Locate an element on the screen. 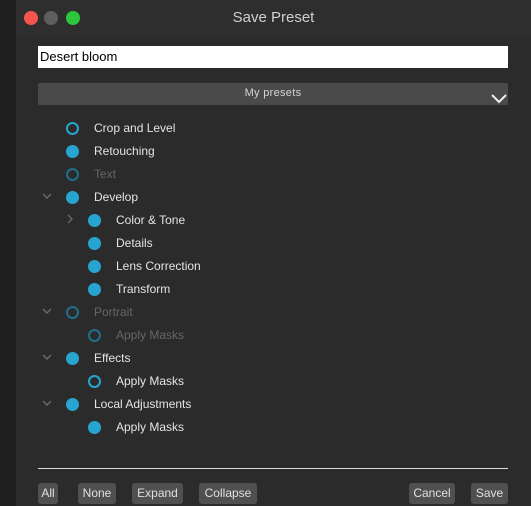  title-bar: Save Preset is located at coordinates (273, 18).